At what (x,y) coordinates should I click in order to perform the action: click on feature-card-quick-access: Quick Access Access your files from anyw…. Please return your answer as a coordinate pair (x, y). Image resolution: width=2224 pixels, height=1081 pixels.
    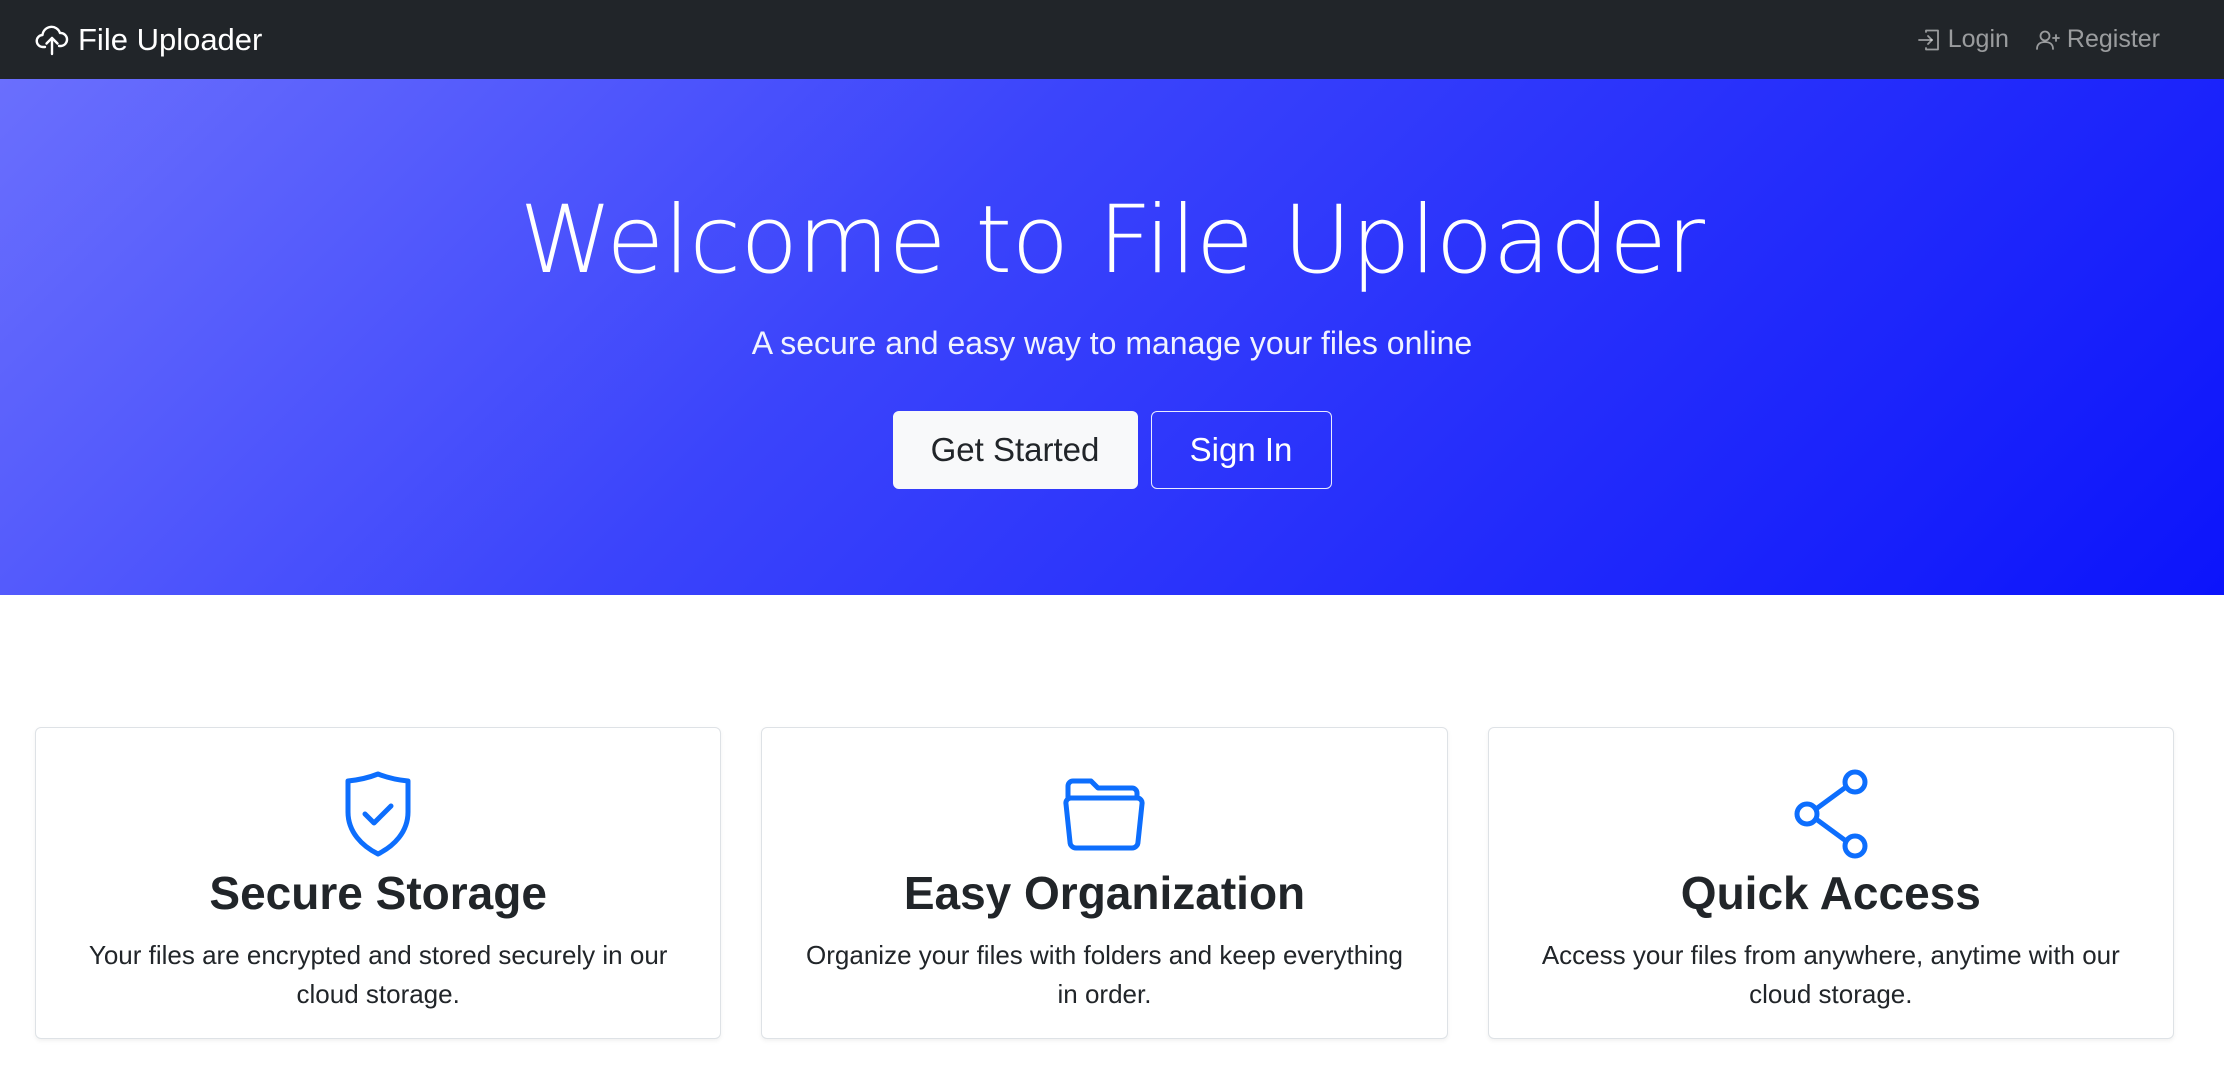
    Looking at the image, I should click on (1830, 883).